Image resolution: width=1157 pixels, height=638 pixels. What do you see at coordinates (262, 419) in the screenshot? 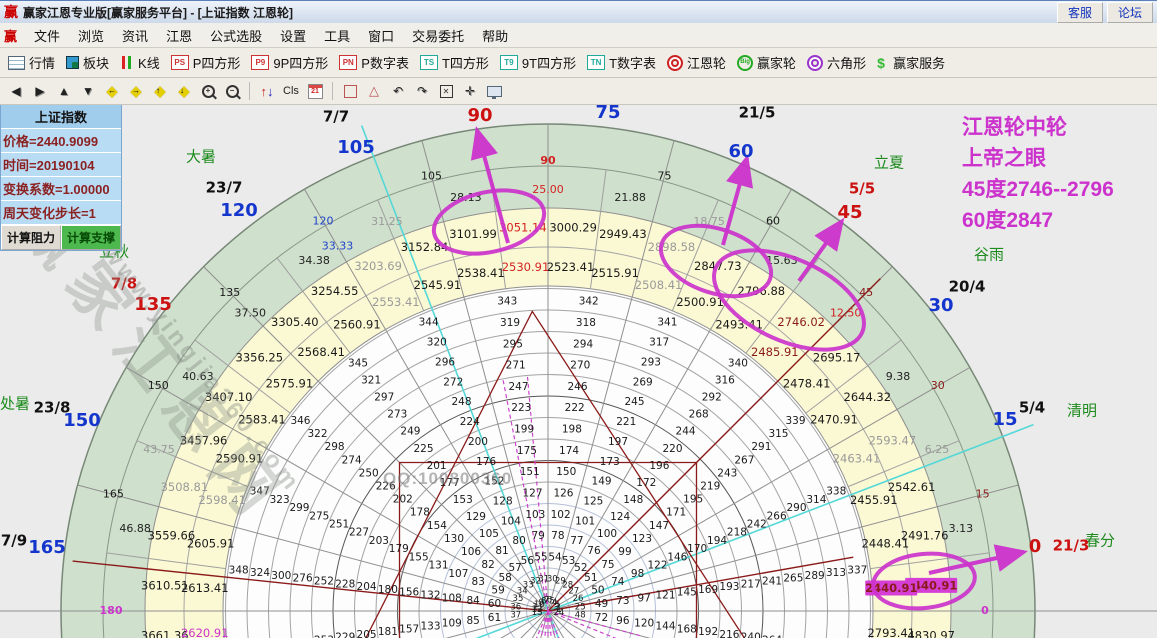
I see `wheel-label: 2583.41` at bounding box center [262, 419].